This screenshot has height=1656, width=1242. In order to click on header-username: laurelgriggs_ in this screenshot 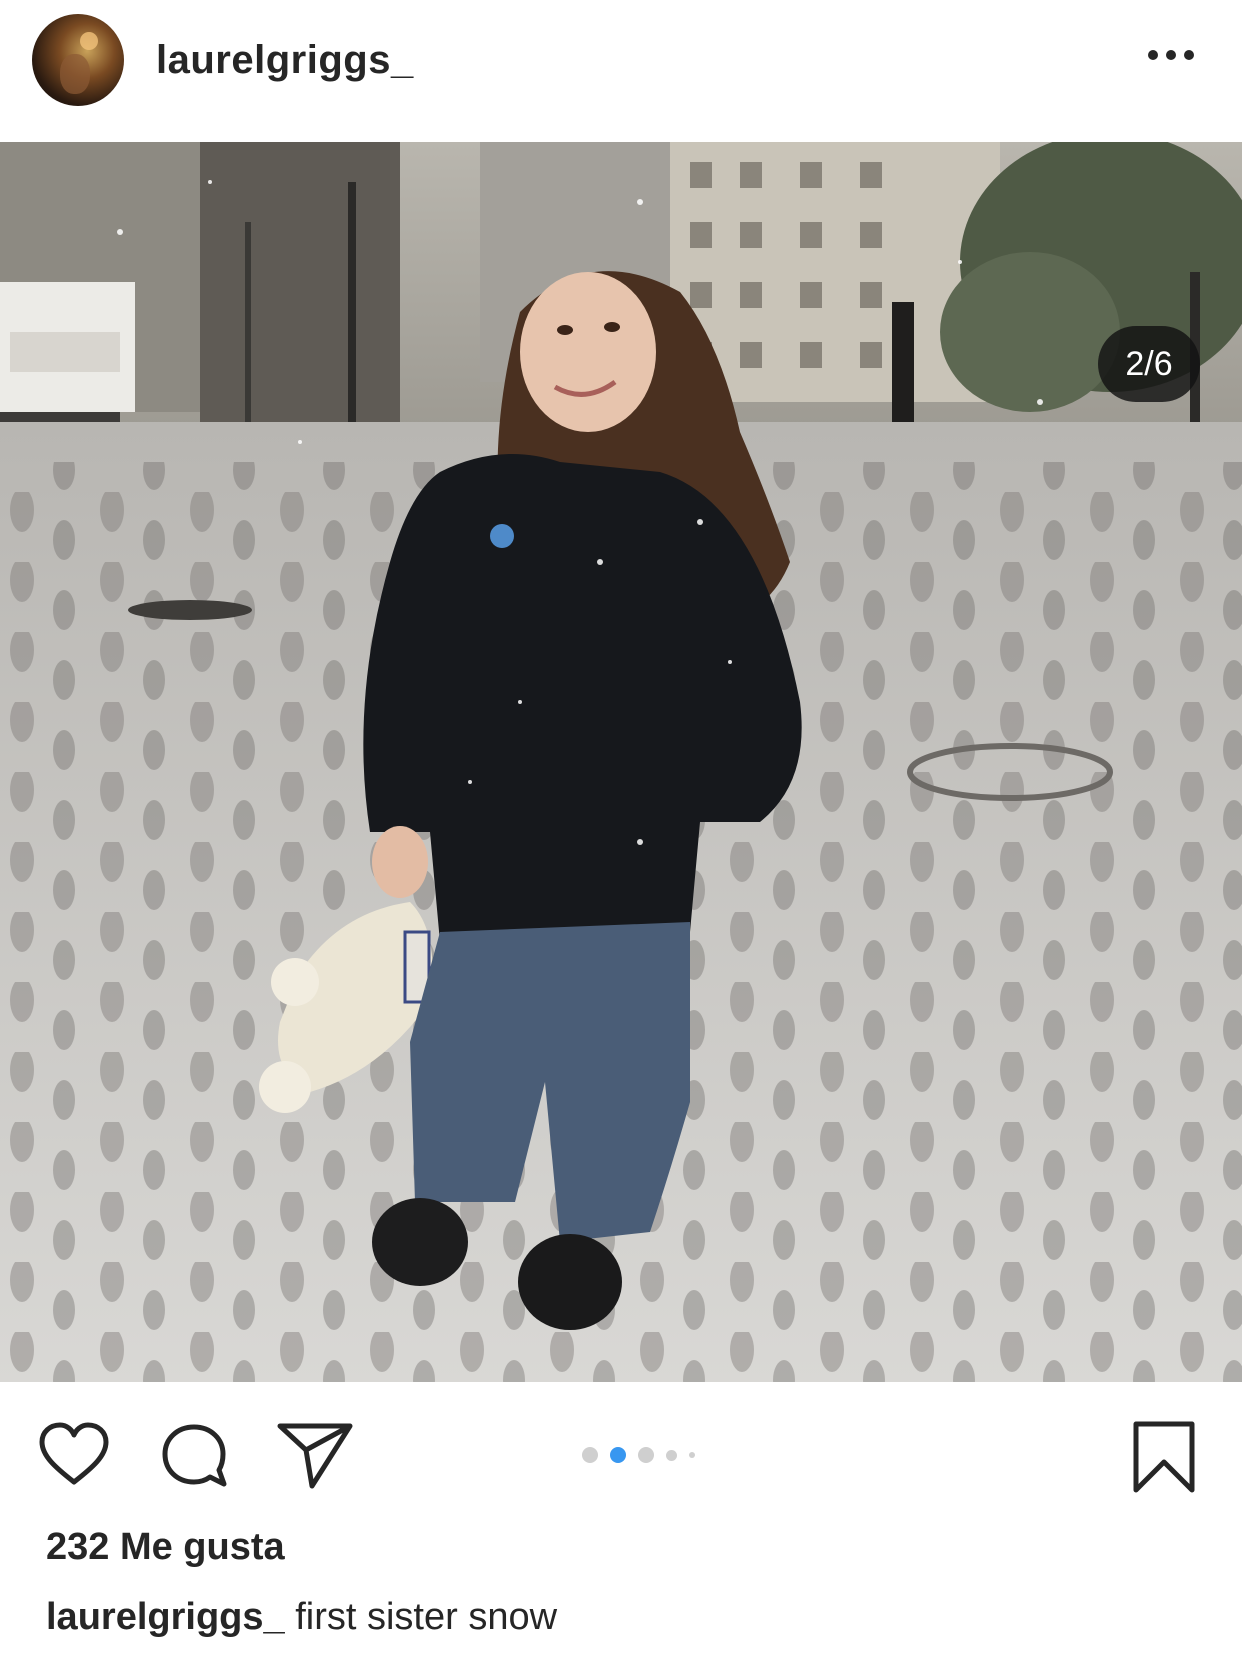, I will do `click(285, 60)`.